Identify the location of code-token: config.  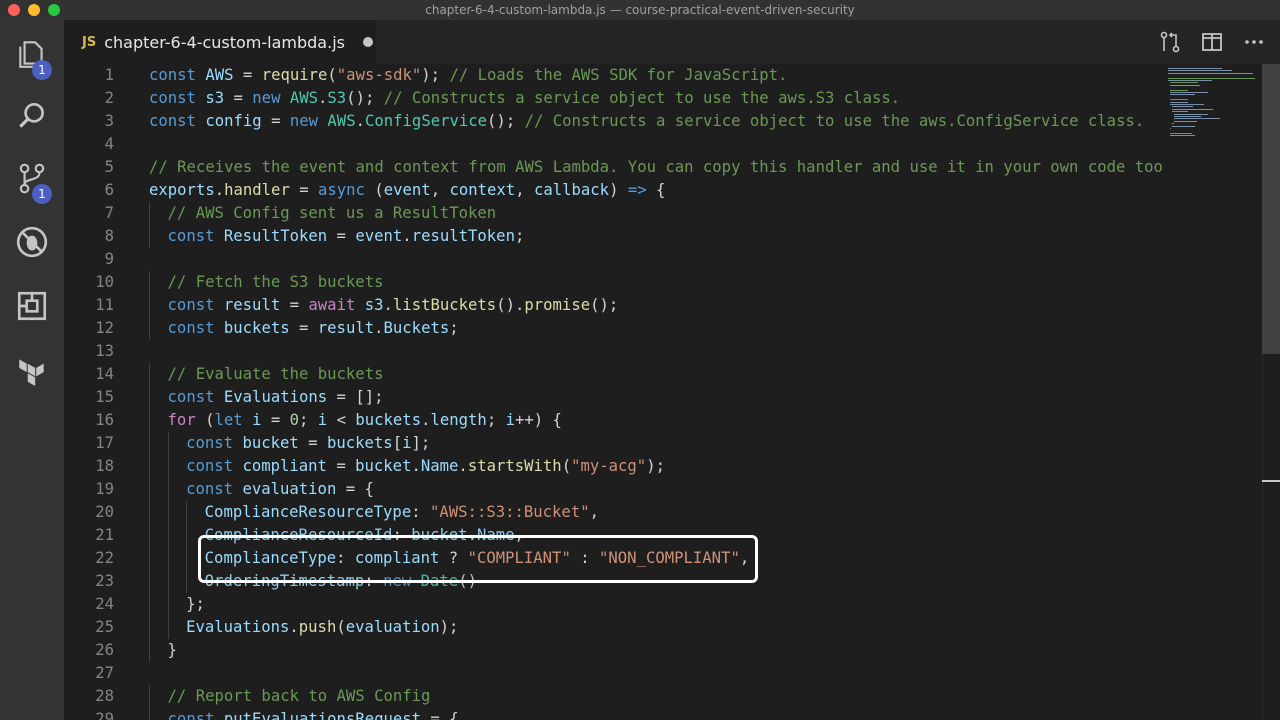
(233, 121).